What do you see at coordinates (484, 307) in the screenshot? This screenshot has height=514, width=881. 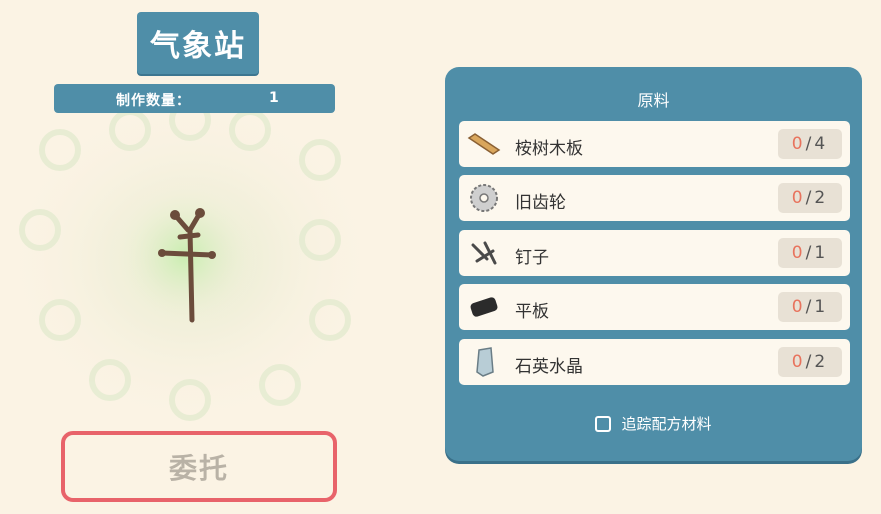 I see `tablet-icon` at bounding box center [484, 307].